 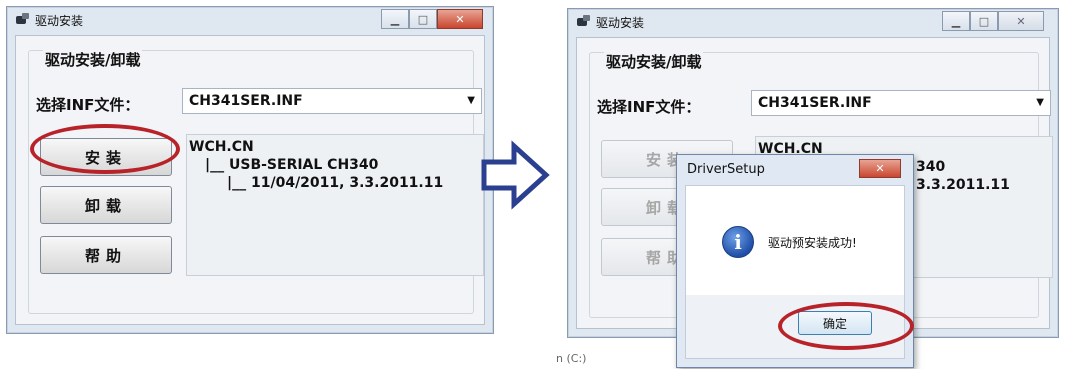 I want to click on dialog-body: i 驱动预安装成功!, so click(x=795, y=241).